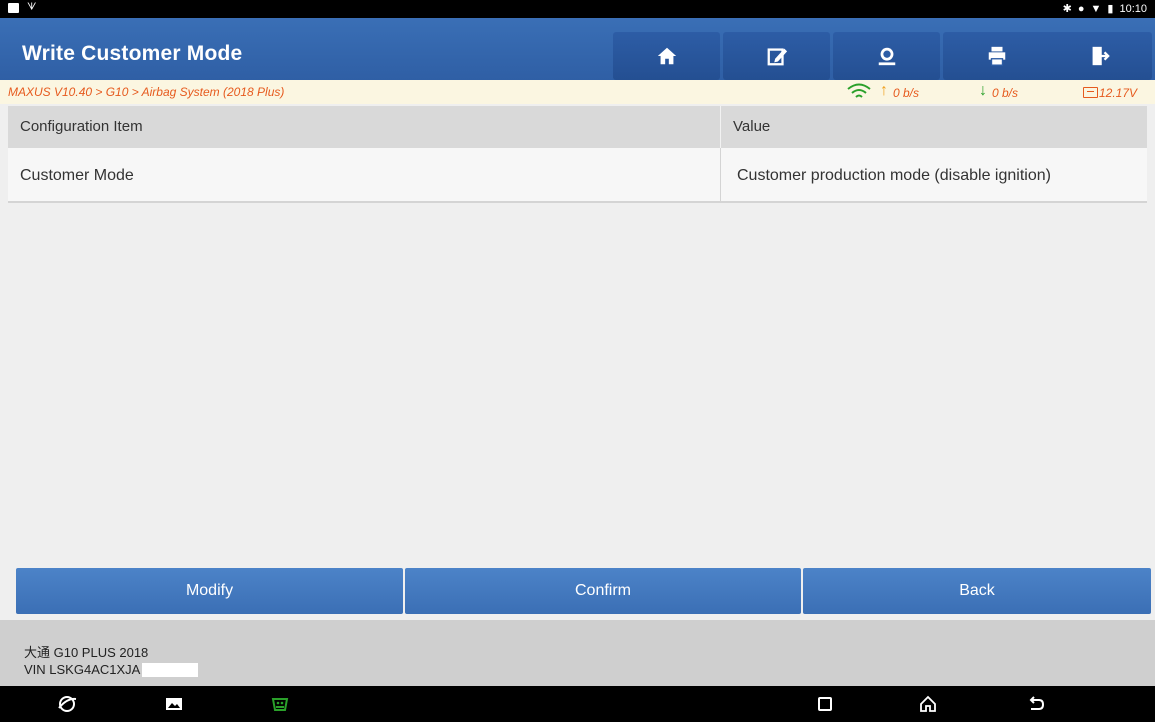 This screenshot has height=722, width=1155. What do you see at coordinates (933, 127) in the screenshot?
I see `column-header-value: Value` at bounding box center [933, 127].